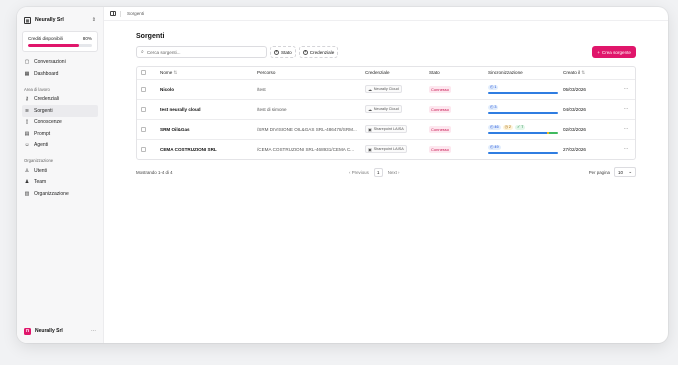 Image resolution: width=678 pixels, height=365 pixels. Describe the element at coordinates (309, 89) in the screenshot. I see `source-path: /test` at that location.